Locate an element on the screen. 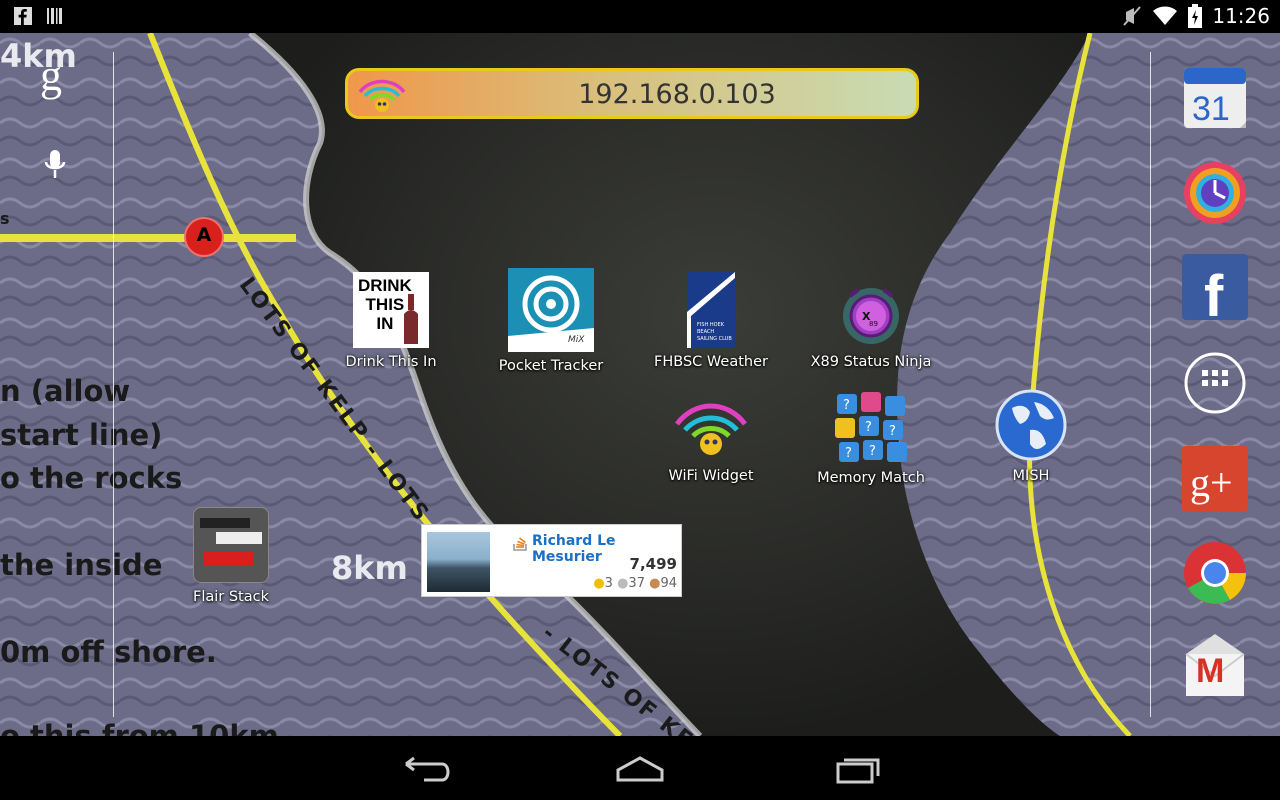 This screenshot has height=800, width=1280. app-label: Flair Stack is located at coordinates (231, 597).